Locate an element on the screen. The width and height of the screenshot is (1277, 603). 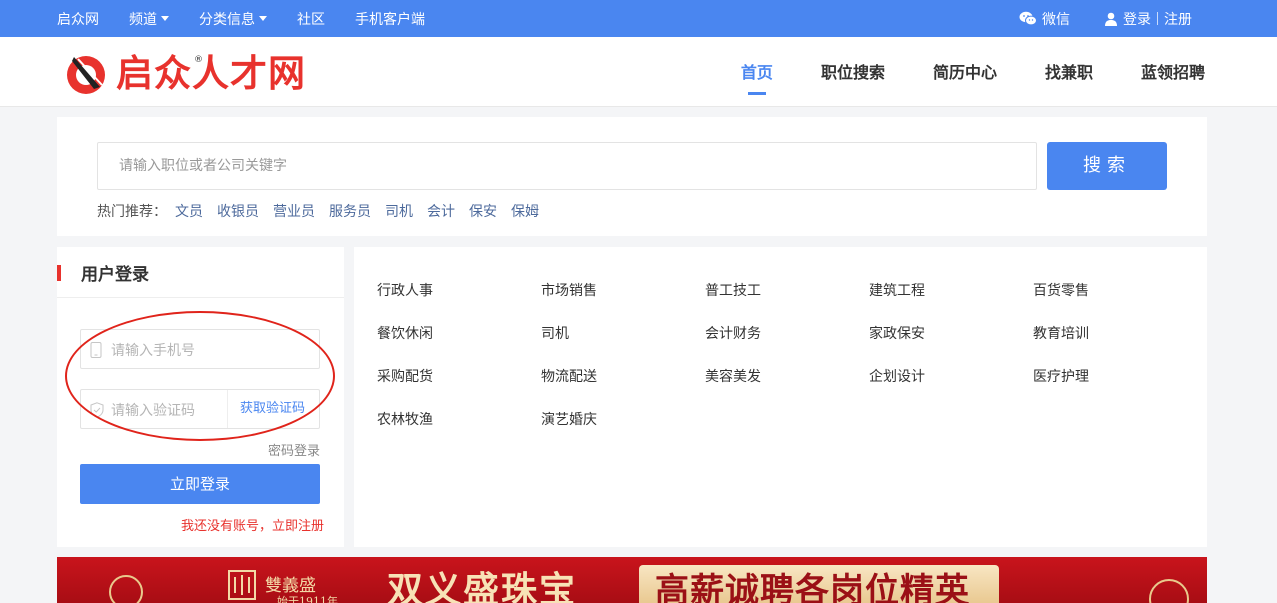
hot-word-link: 营业员 is located at coordinates (294, 211).